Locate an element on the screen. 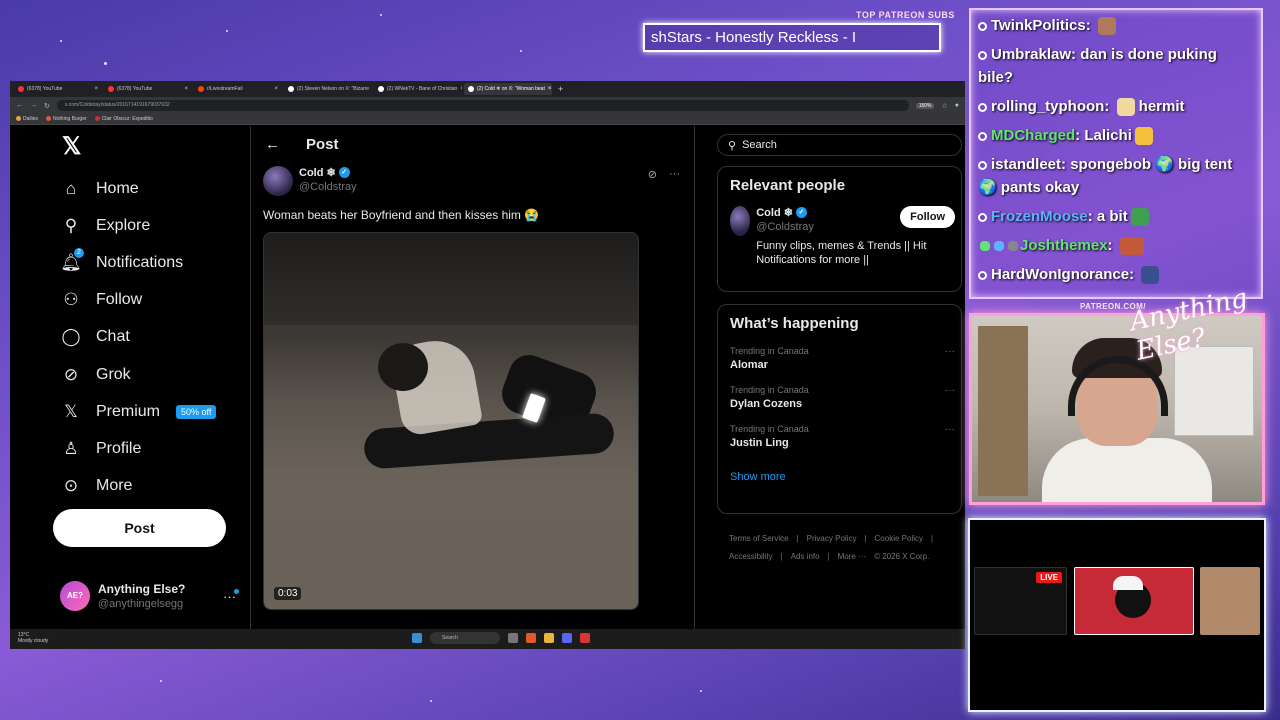 The height and width of the screenshot is (720, 1280). tab-label: (2) Cold ❄ on X: "Woman beat is located at coordinates (511, 89).